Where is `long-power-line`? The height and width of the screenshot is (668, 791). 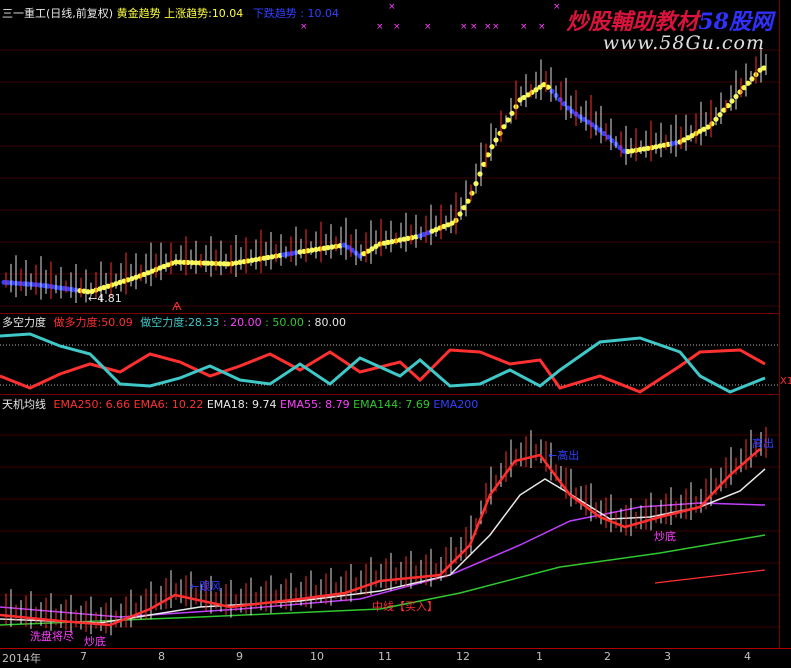 long-power-line is located at coordinates (383, 371).